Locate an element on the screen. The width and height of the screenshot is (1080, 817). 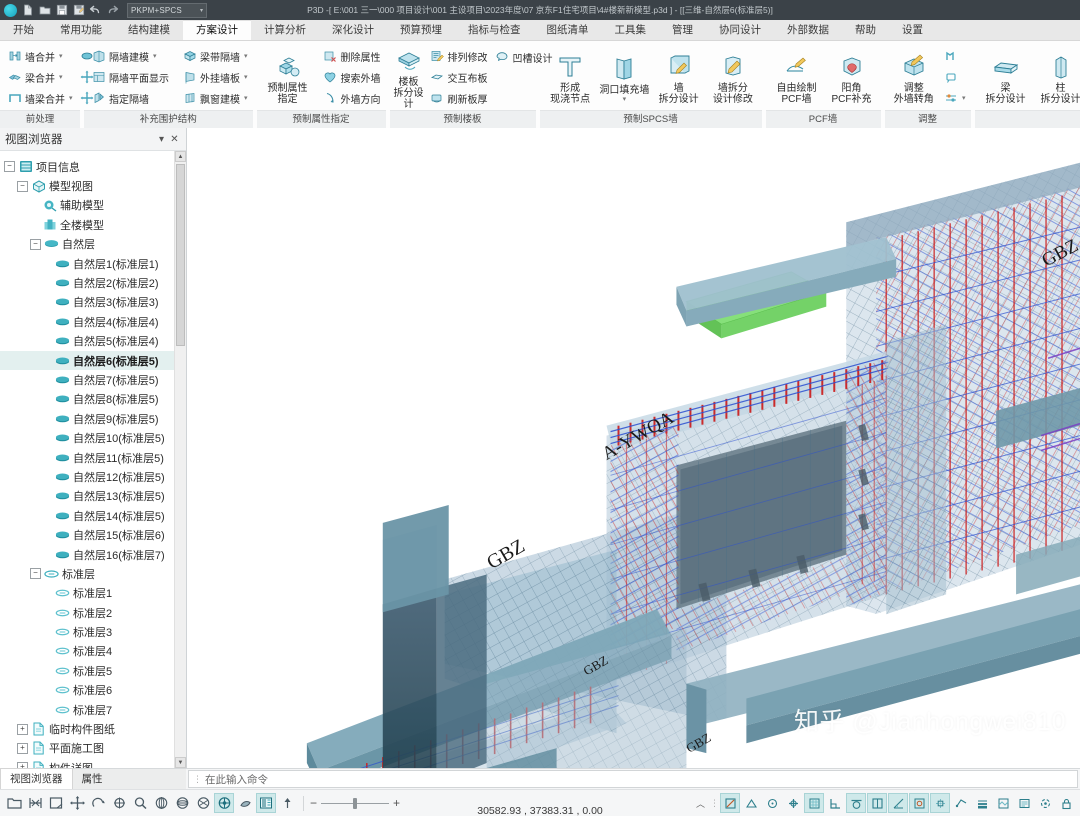
close-icon: ✕ is located at coordinates (174, 139).